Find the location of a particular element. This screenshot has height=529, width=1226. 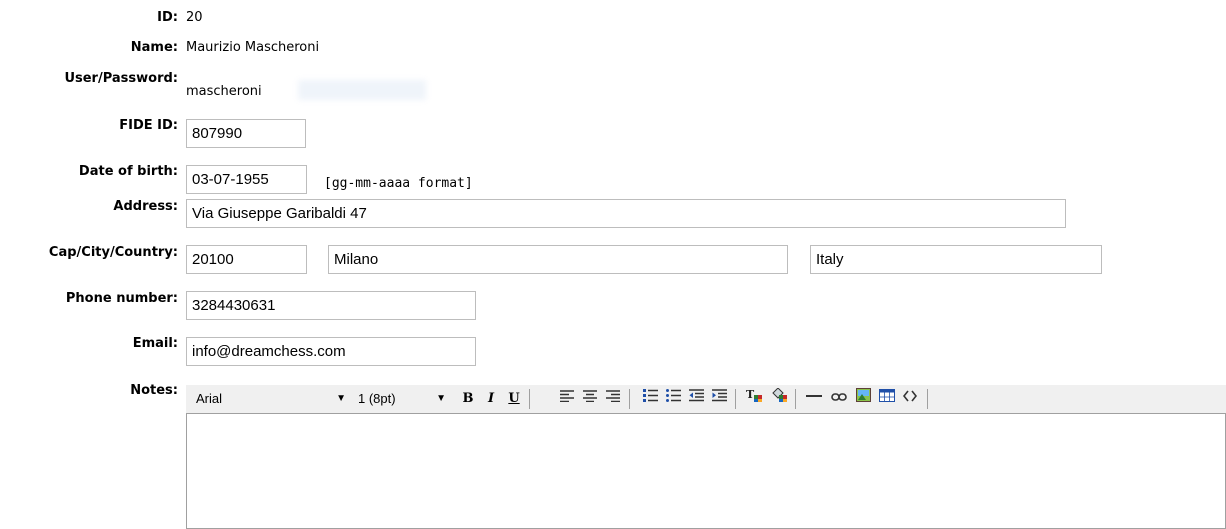

phone-label: Phone number: is located at coordinates (121, 298).